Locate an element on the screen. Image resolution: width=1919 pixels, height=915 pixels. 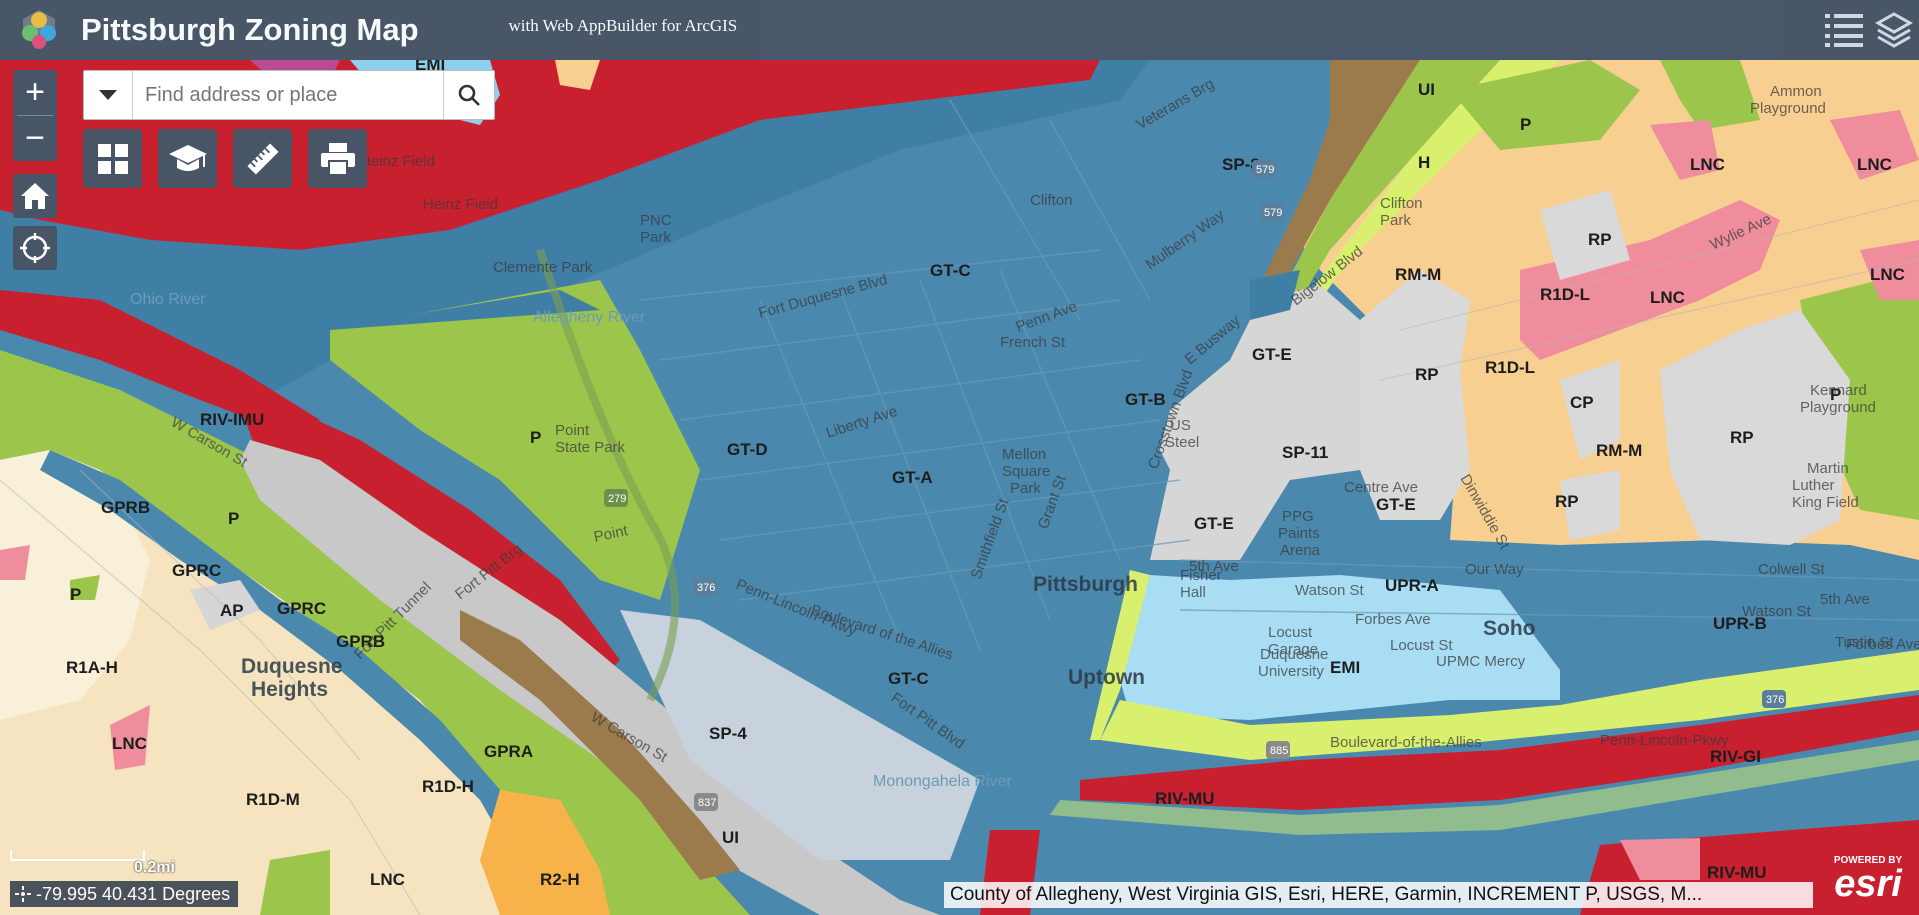
svg-text: Clemente Park is located at coordinates (543, 267).